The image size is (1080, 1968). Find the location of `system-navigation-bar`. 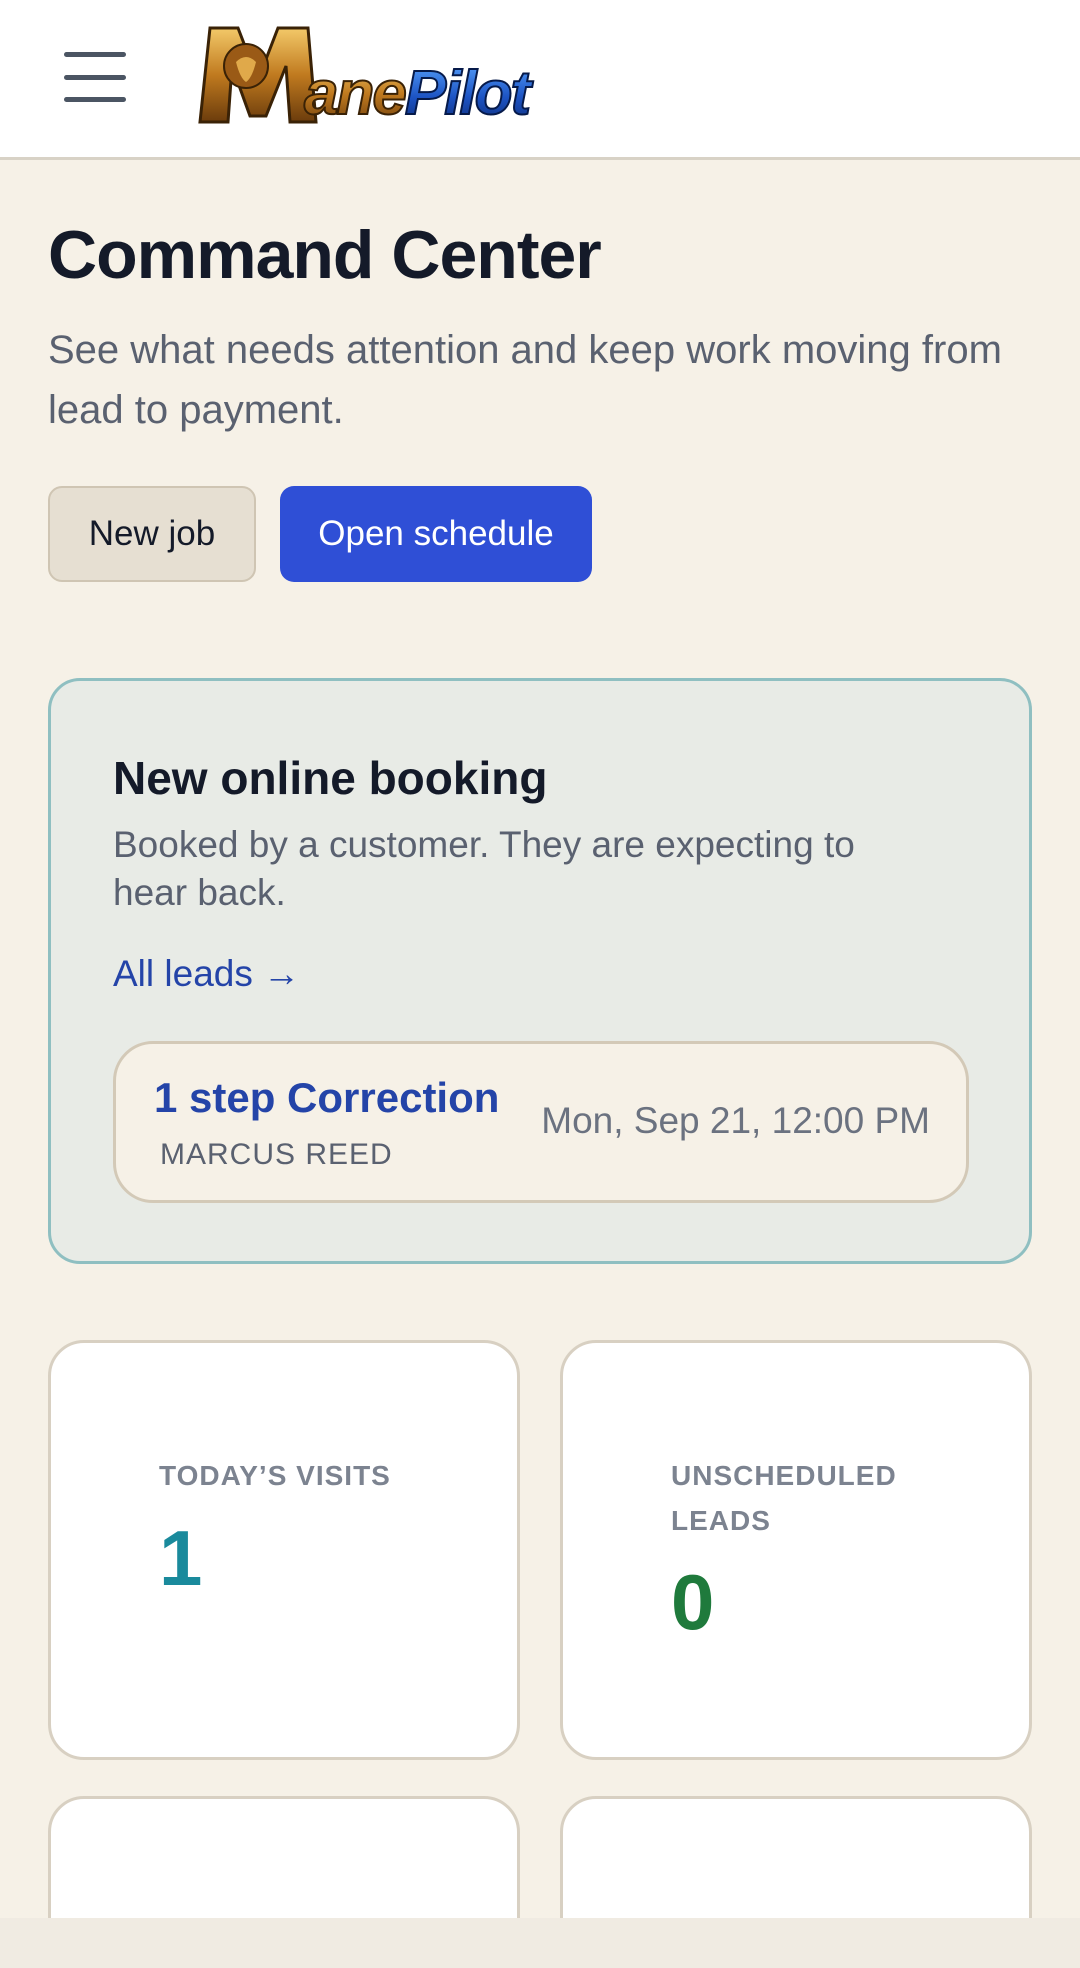

system-navigation-bar is located at coordinates (540, 1943).